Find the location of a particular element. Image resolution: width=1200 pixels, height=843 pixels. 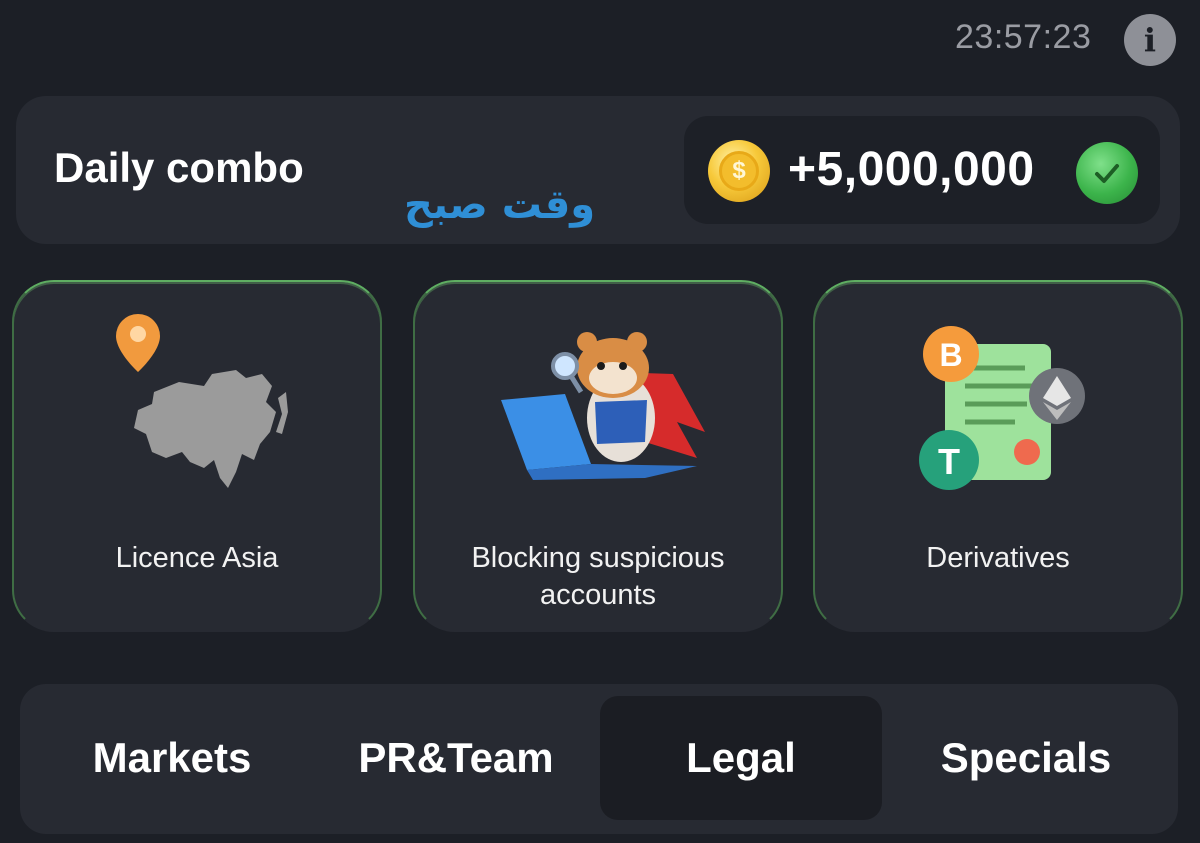

asia-map-icon is located at coordinates (202, 401).